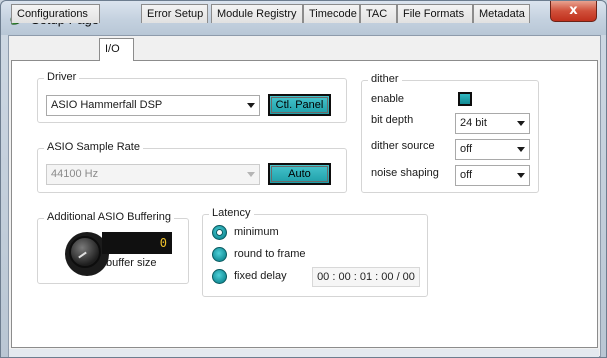 This screenshot has width=607, height=358. I want to click on latency-minimum-radio, so click(219, 232).